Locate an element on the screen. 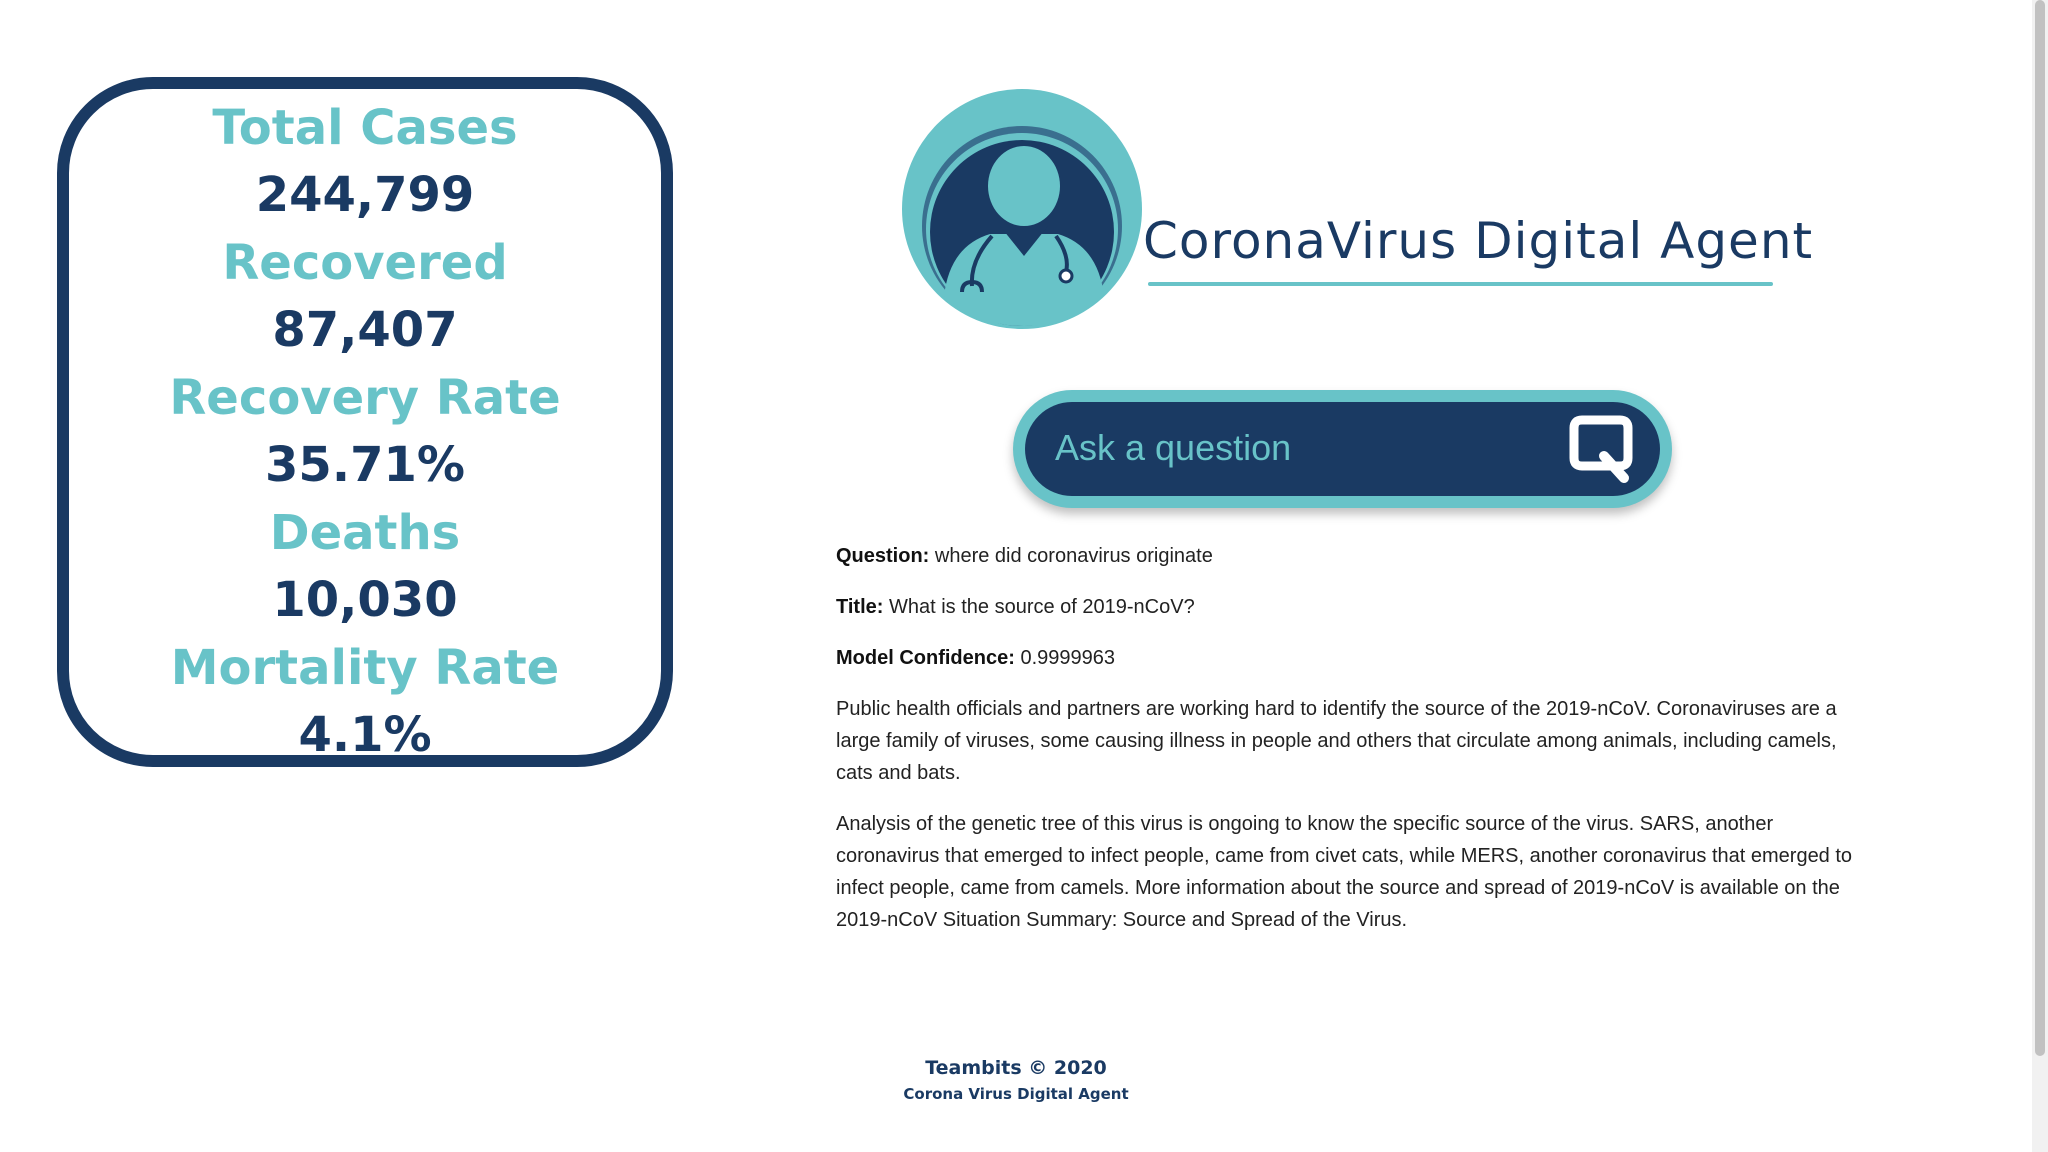  title-text: What is the source of 2019-nCoV? is located at coordinates (1041, 607).